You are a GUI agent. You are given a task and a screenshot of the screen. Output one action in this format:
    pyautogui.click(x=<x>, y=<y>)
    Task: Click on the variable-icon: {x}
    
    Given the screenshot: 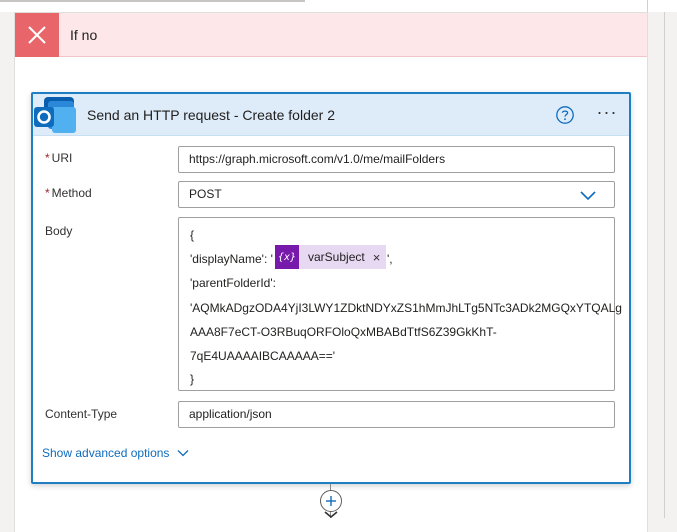 What is the action you would take?
    pyautogui.click(x=287, y=257)
    